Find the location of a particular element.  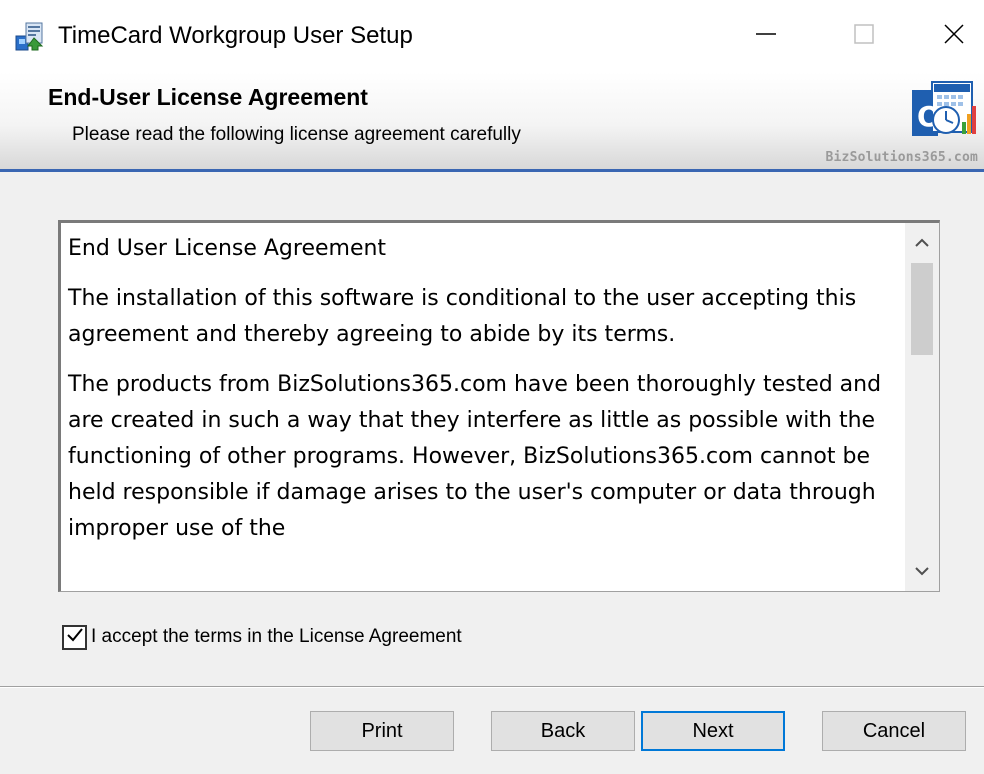

checkmark-icon is located at coordinates (75, 637).